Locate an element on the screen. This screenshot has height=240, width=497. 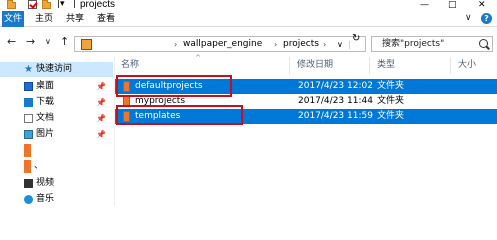
sidebar-item-downloads: 下载 📌 is located at coordinates (56, 102).